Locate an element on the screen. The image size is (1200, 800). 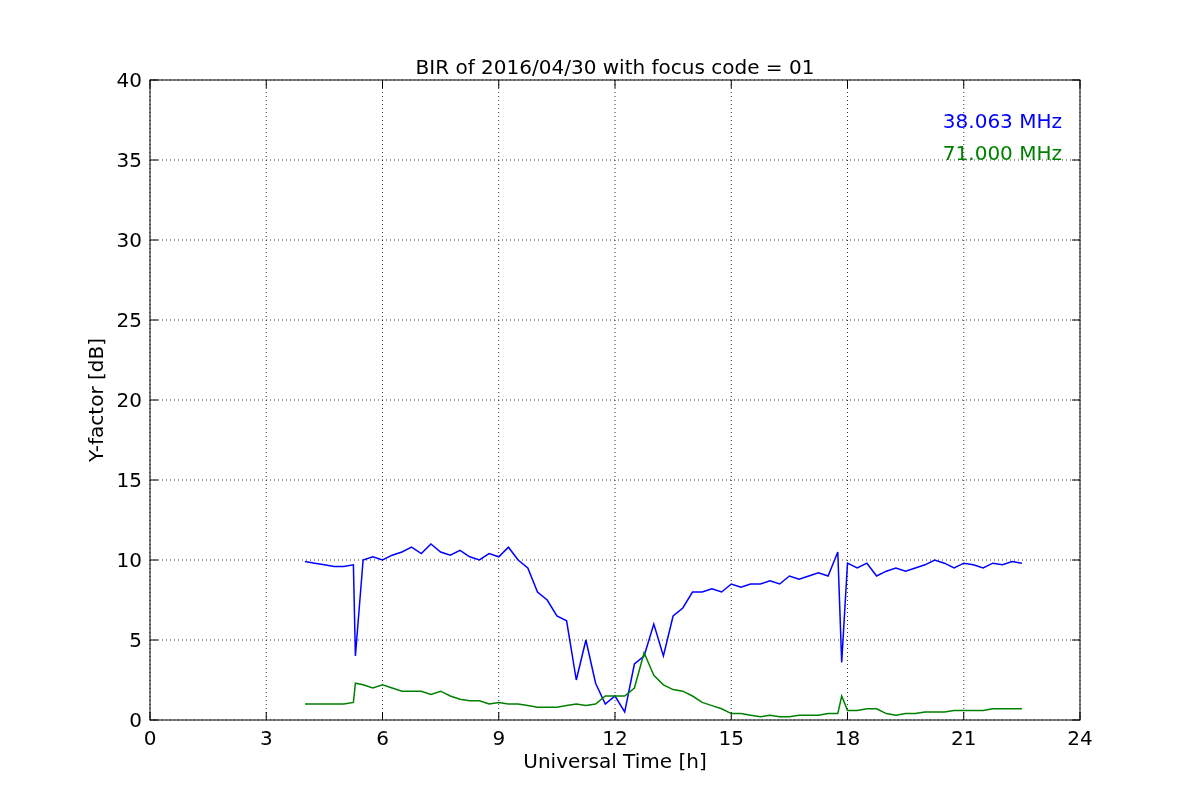
tick-label: 10 is located at coordinates (129, 560).